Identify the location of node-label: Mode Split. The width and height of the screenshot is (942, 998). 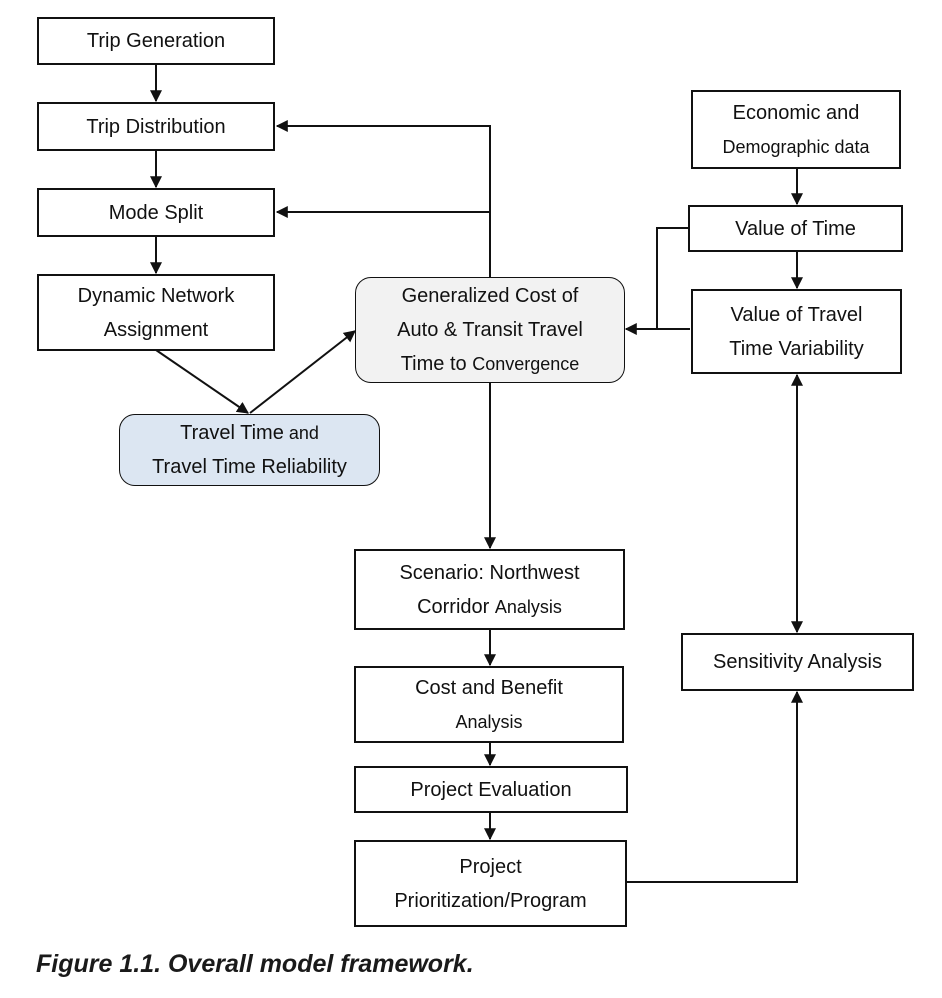
(156, 212).